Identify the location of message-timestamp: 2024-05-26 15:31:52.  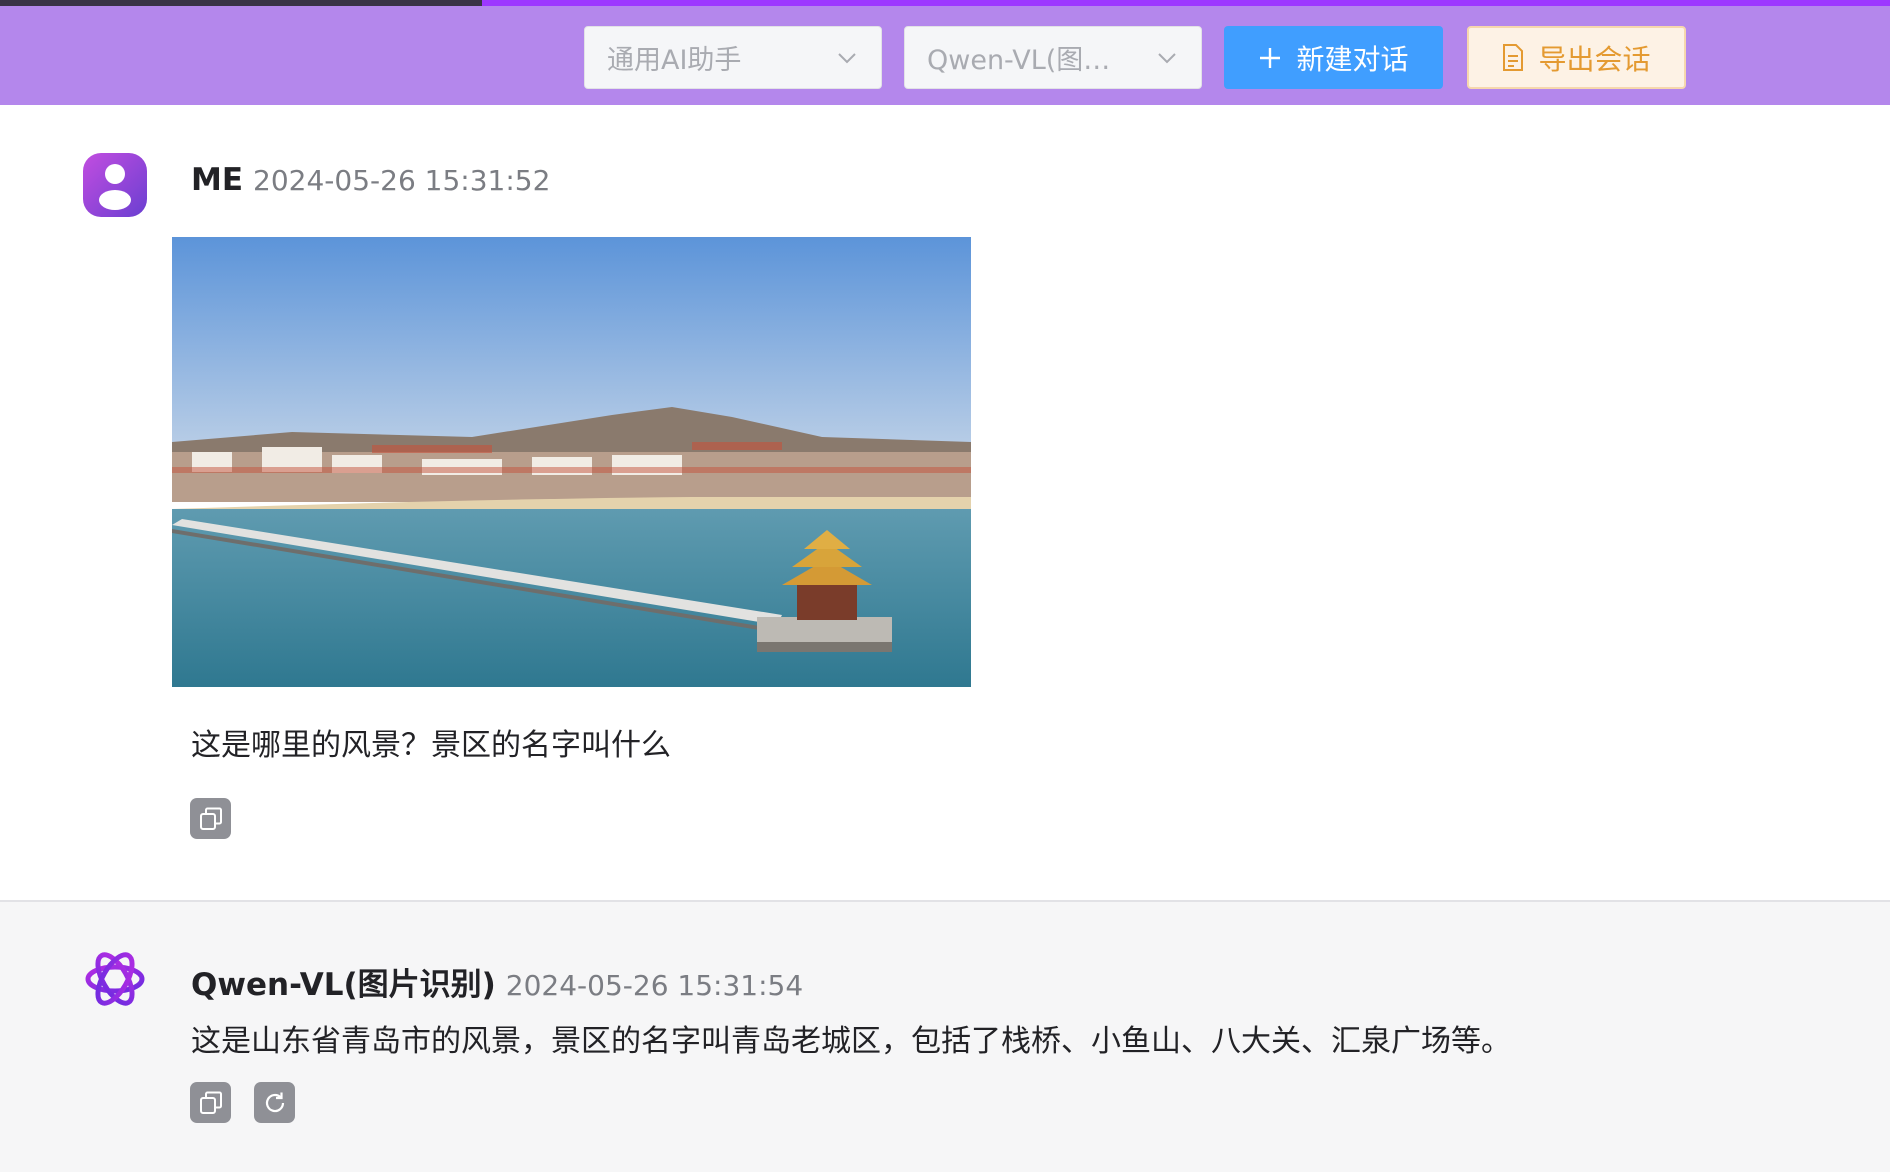
(402, 180).